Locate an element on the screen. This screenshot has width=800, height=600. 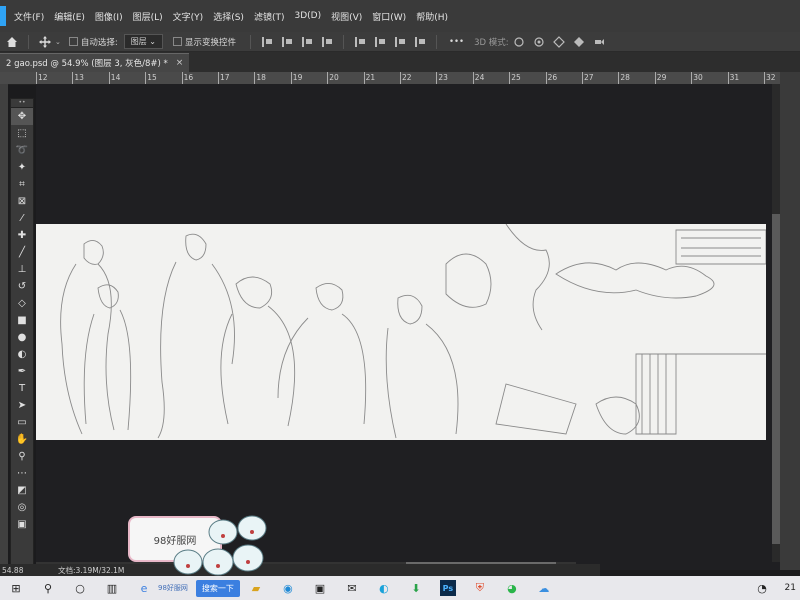
menu-layer: 图层(L) is located at coordinates (148, 16).